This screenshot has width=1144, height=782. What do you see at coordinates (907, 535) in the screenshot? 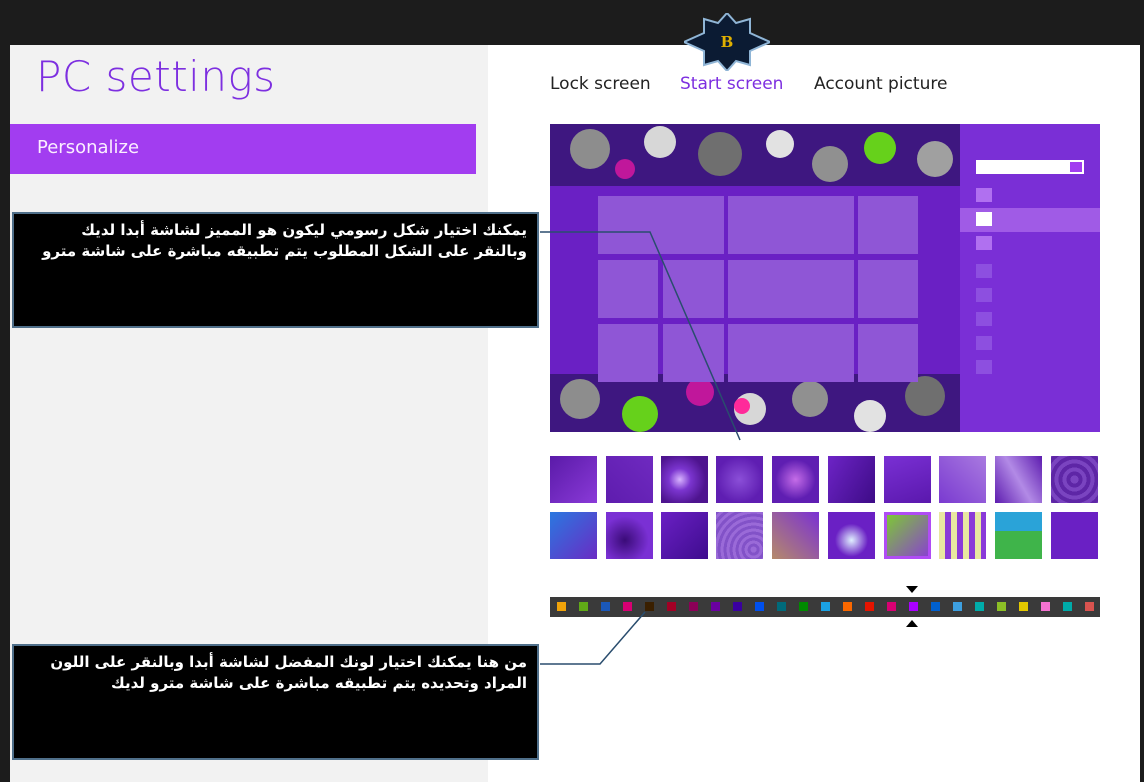
I see `pattern-swatch-selected` at bounding box center [907, 535].